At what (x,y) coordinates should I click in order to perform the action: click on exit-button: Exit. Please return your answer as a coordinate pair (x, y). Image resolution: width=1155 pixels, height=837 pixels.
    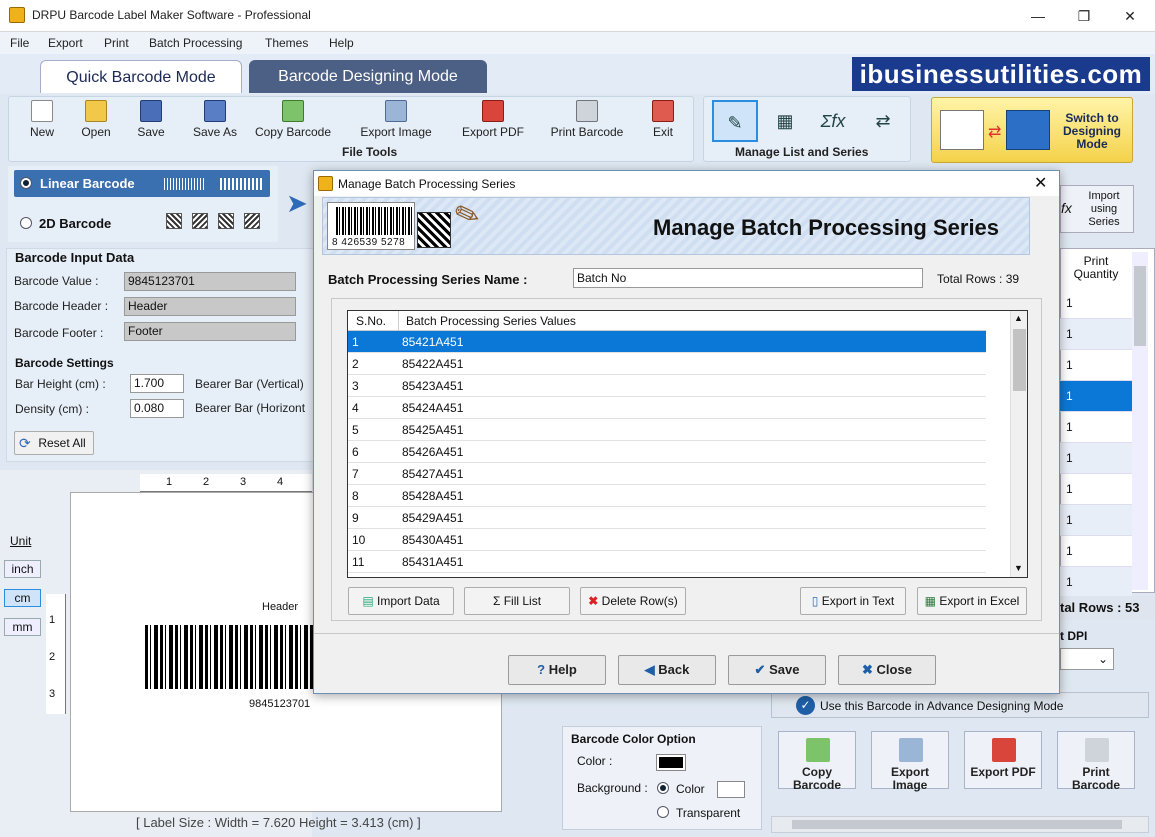
    Looking at the image, I should click on (663, 119).